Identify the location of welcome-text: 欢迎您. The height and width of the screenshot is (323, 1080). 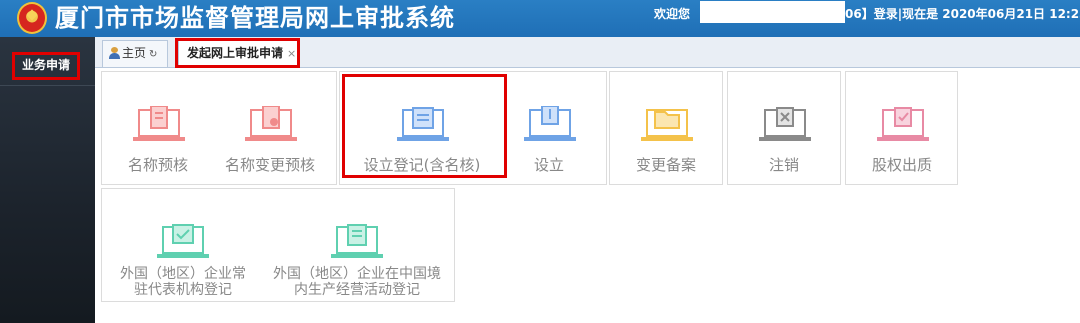
(672, 14).